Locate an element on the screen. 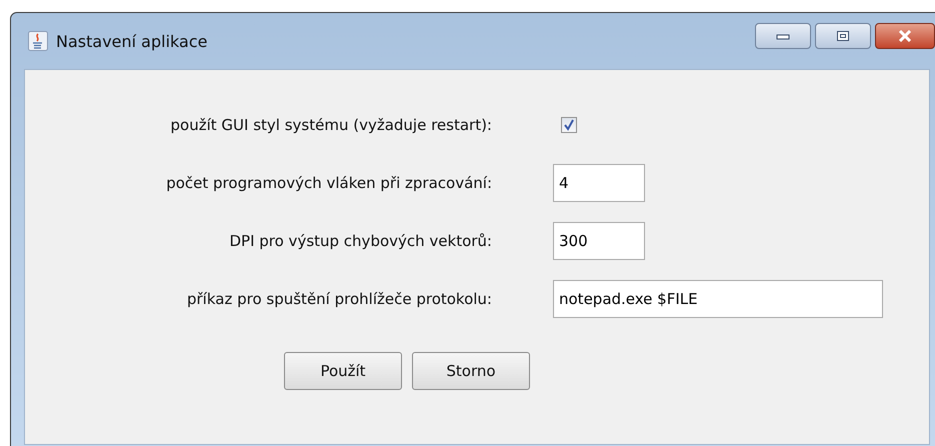 This screenshot has width=935, height=446. input-field: 4 is located at coordinates (599, 183).